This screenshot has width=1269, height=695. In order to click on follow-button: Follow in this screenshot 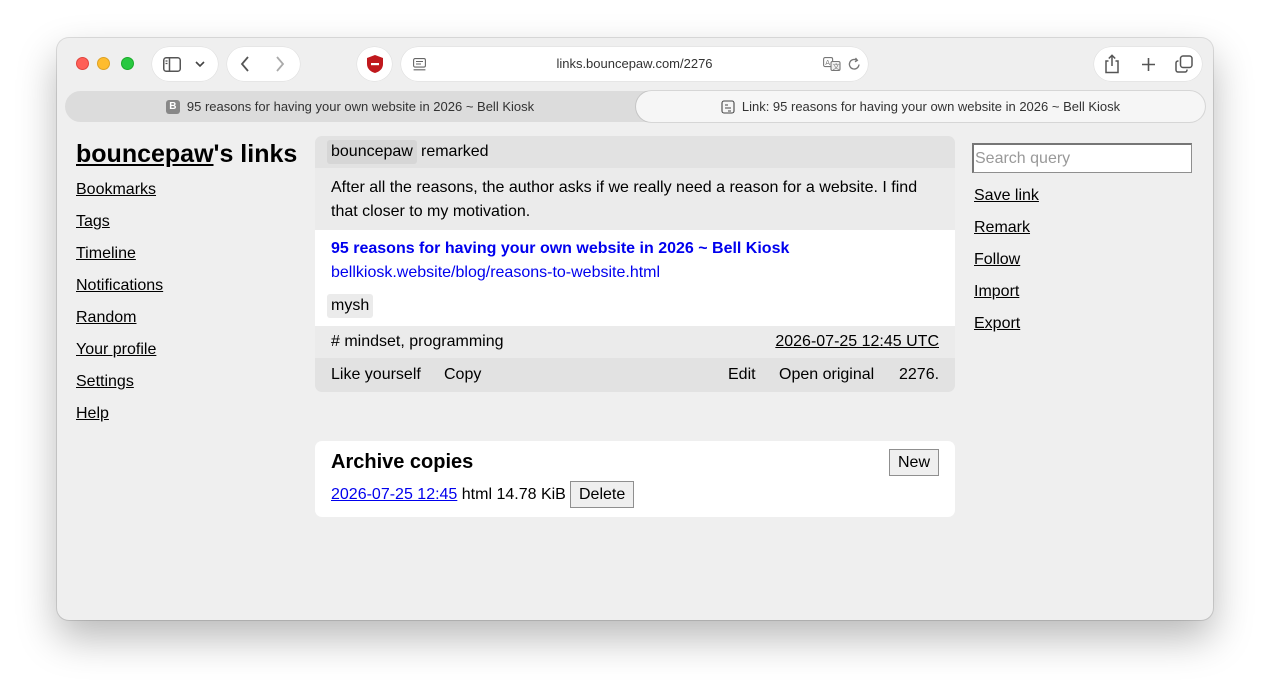, I will do `click(997, 260)`.